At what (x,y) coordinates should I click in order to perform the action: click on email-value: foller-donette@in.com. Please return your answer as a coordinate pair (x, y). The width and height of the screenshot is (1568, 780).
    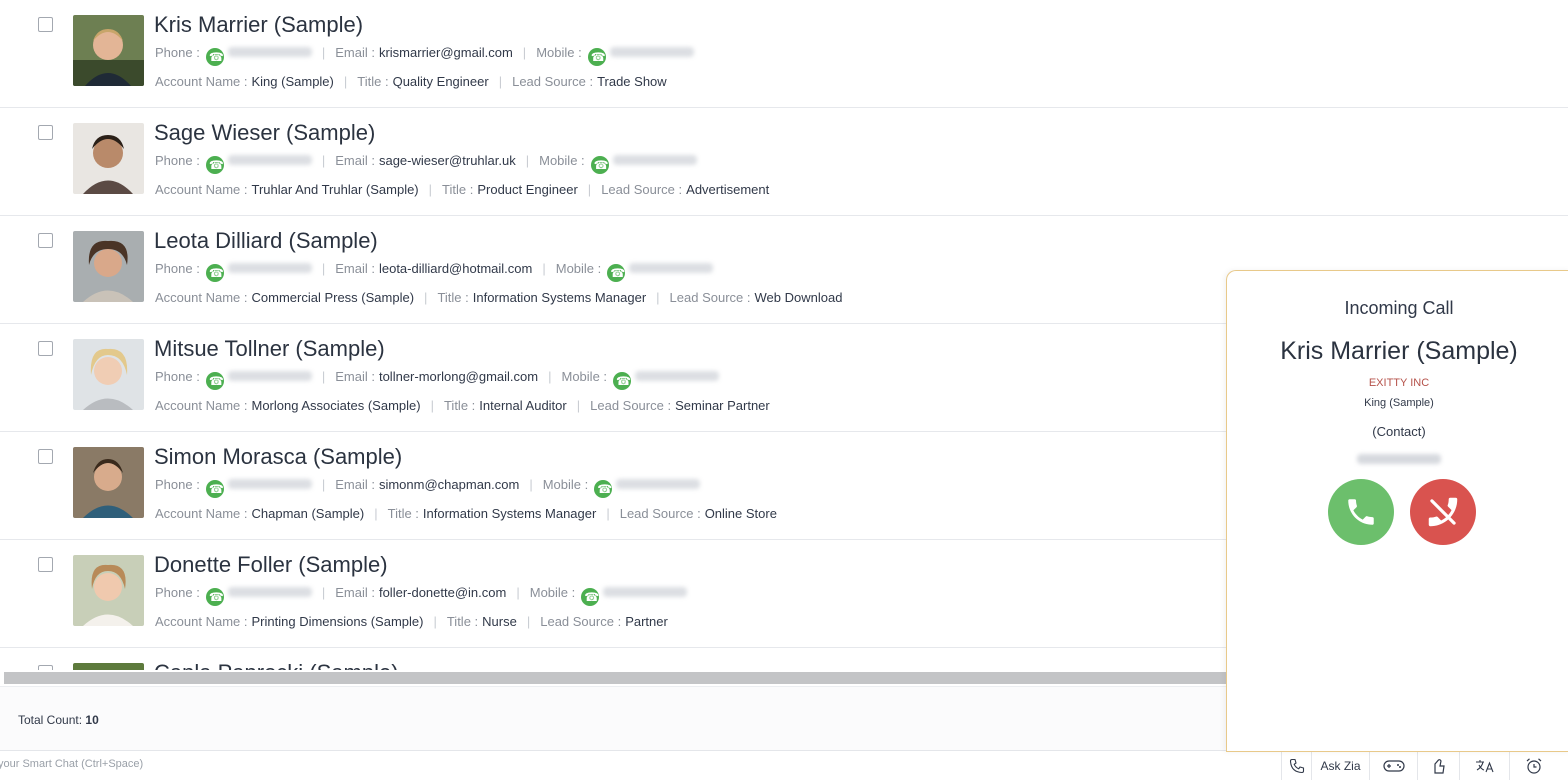
    Looking at the image, I should click on (442, 592).